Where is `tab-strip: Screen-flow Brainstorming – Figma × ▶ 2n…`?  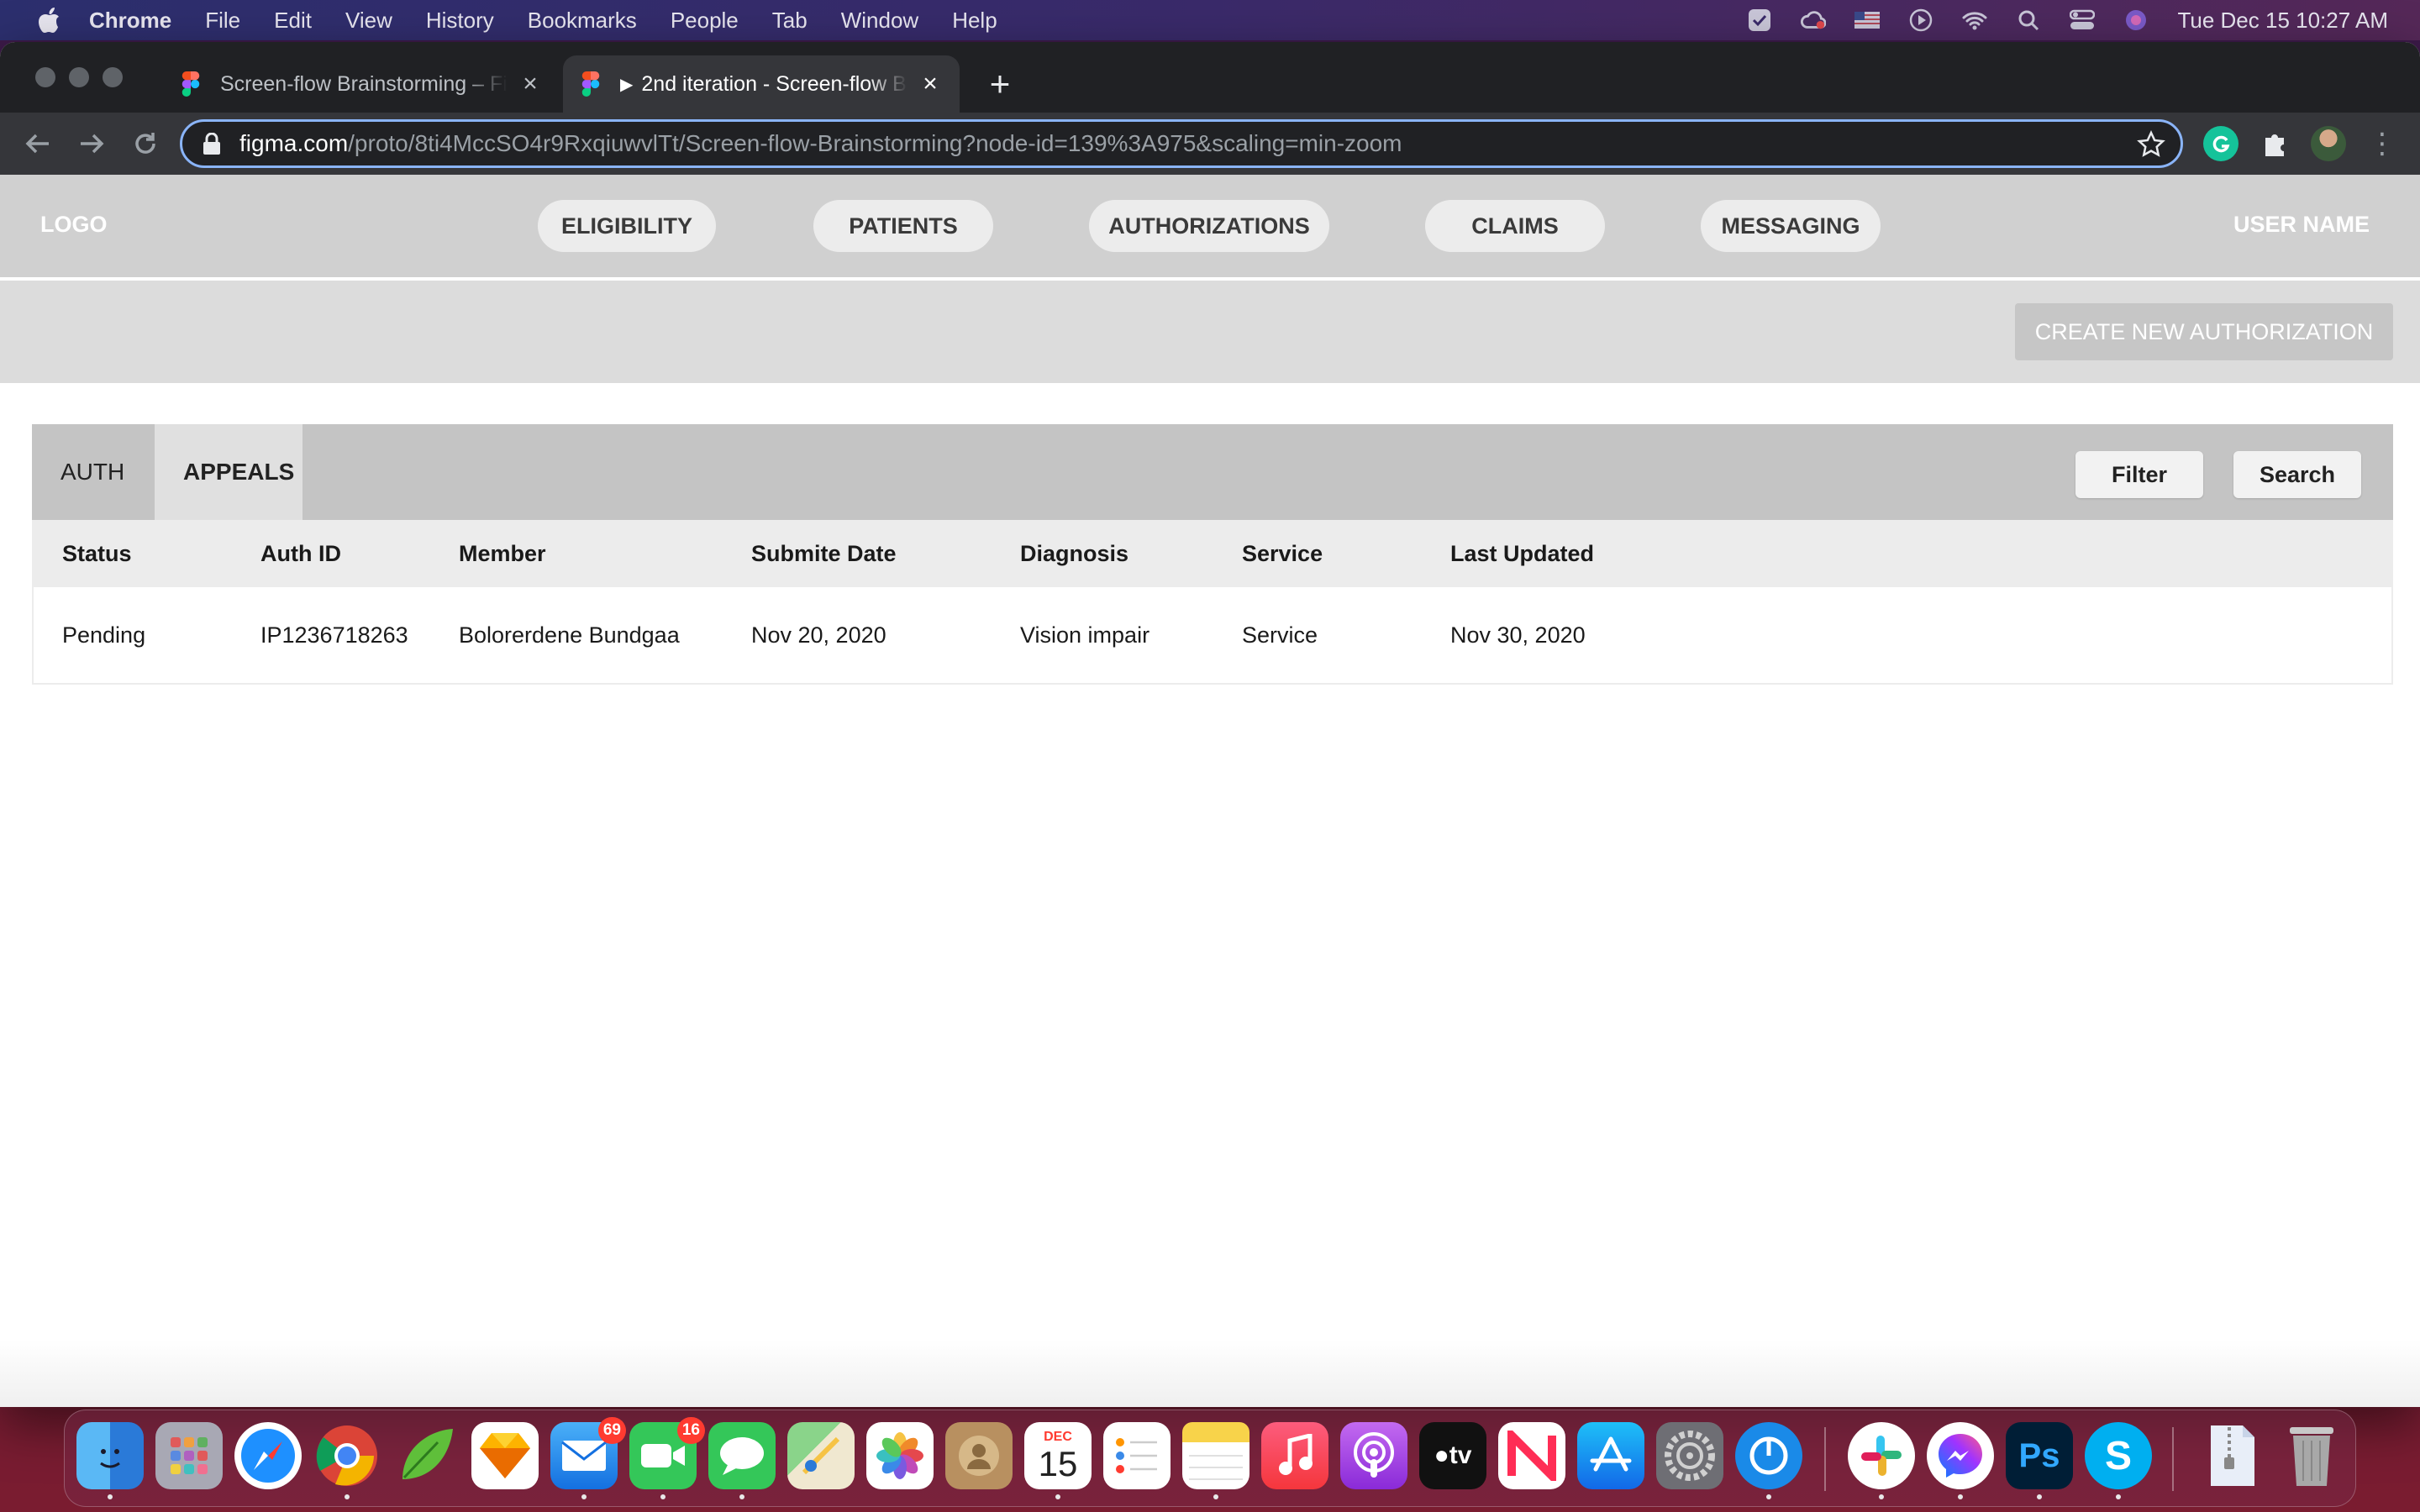 tab-strip: Screen-flow Brainstorming – Figma × ▶ 2n… is located at coordinates (1210, 77).